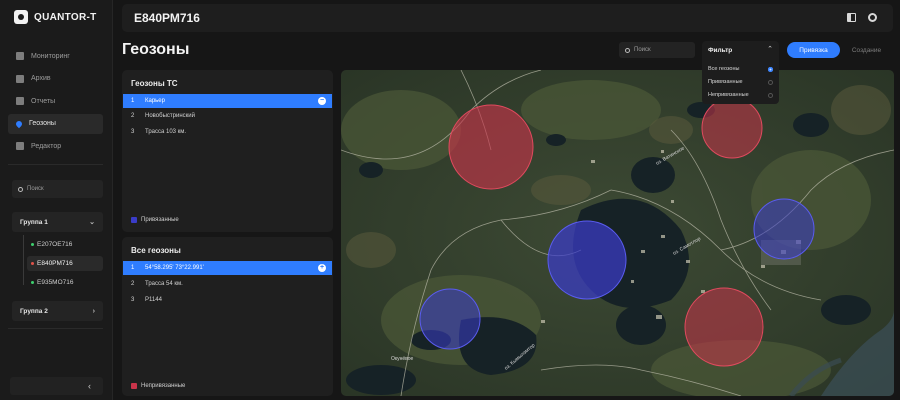  Describe the element at coordinates (55, 79) in the screenshot. I see `sidebar-item-archive: Архив` at that location.